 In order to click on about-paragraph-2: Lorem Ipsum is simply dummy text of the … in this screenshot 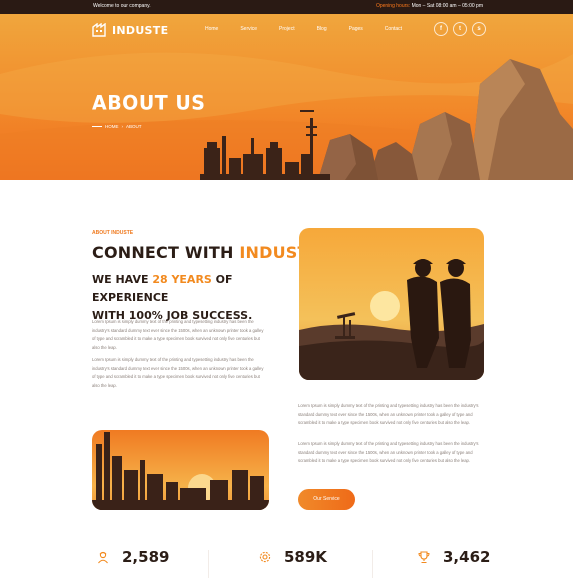, I will do `click(178, 372)`.